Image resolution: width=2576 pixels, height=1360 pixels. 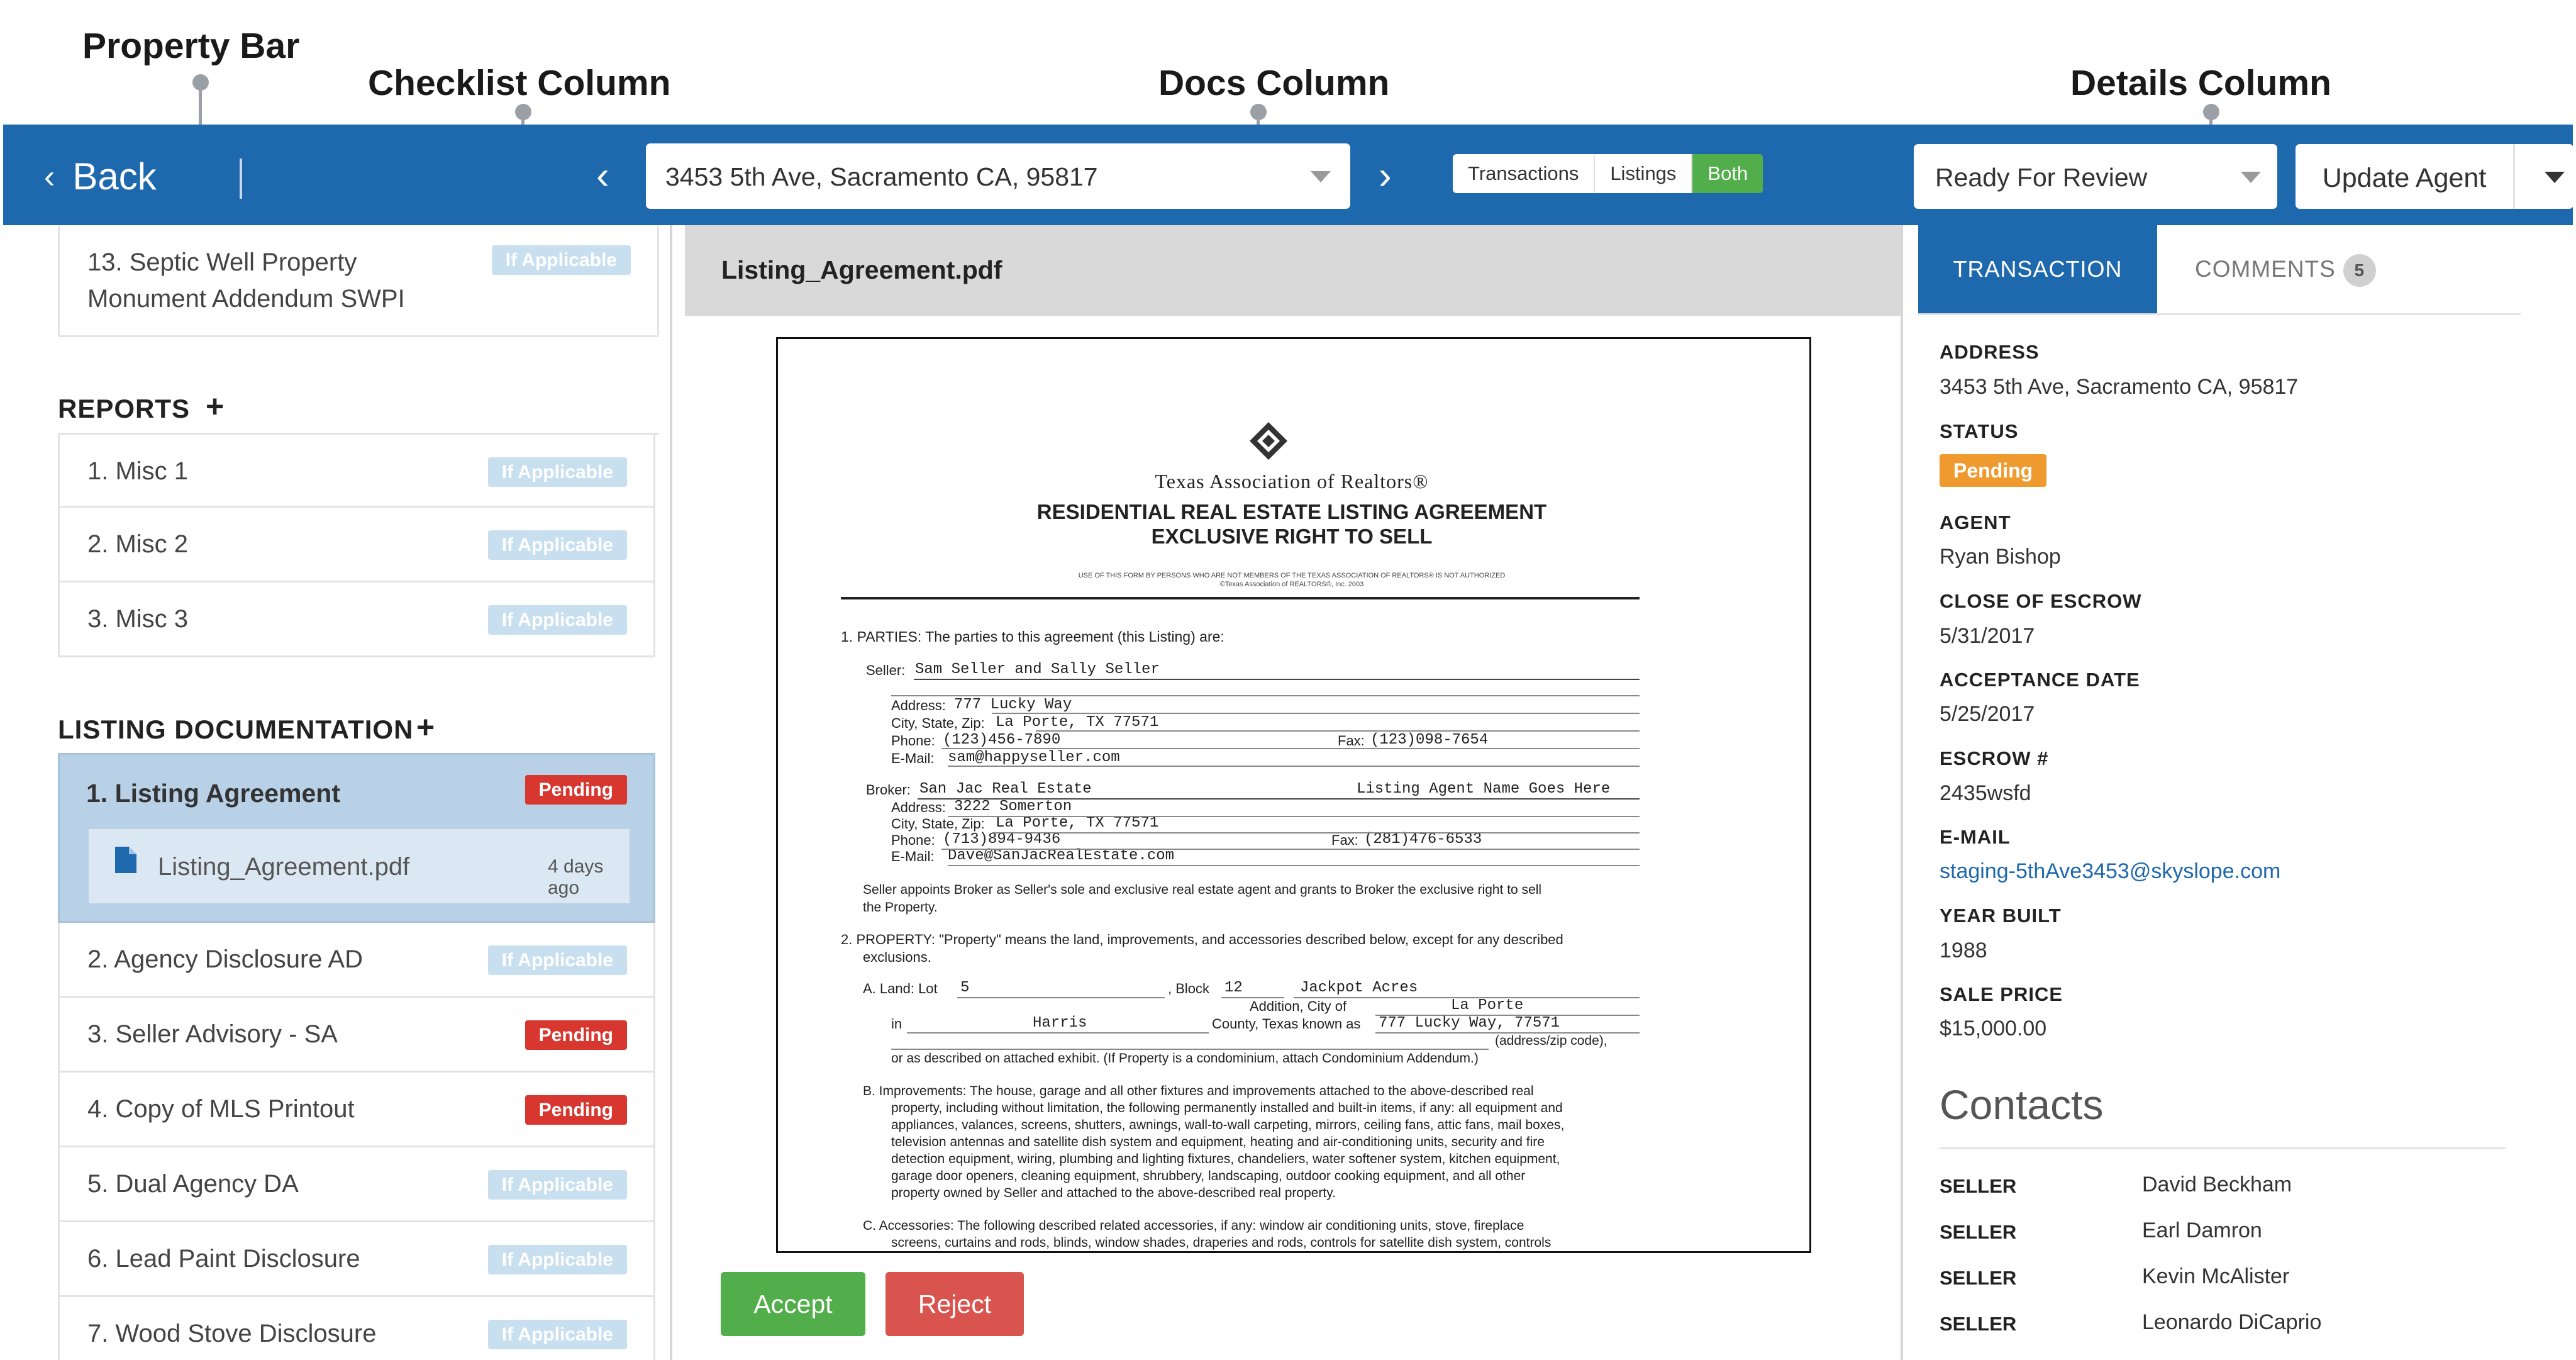 I want to click on contacts-divider, so click(x=2223, y=1148).